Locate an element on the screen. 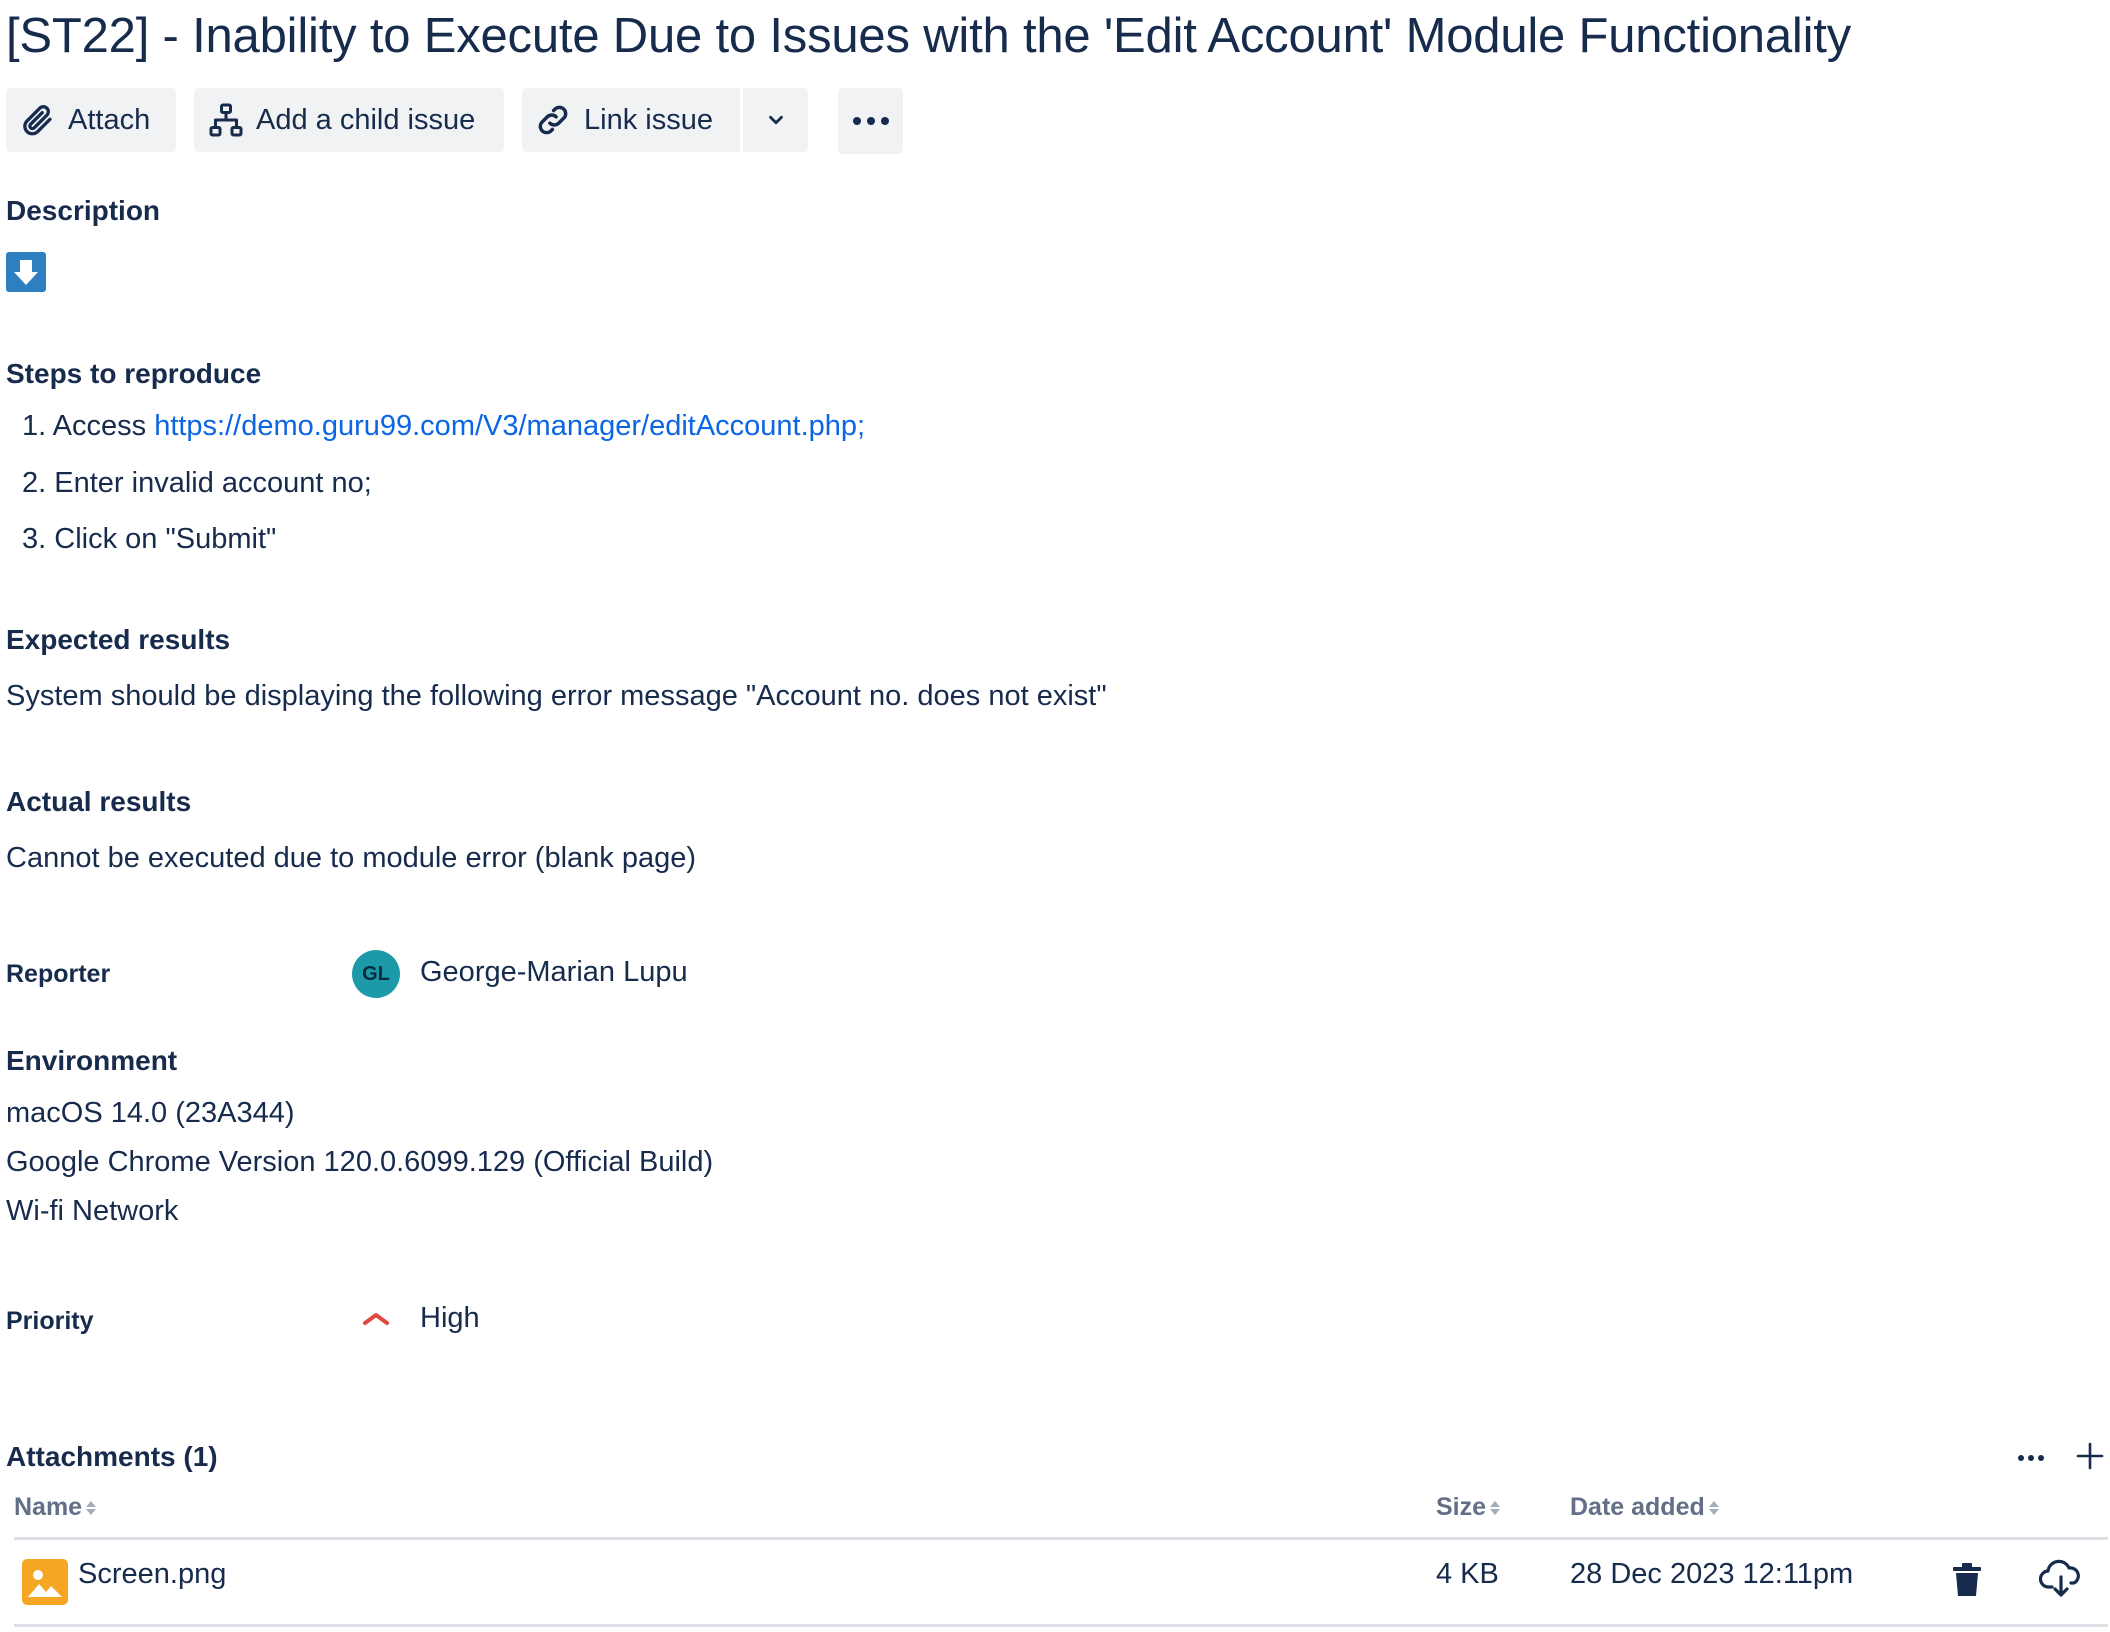  image-file-icon is located at coordinates (45, 1582).